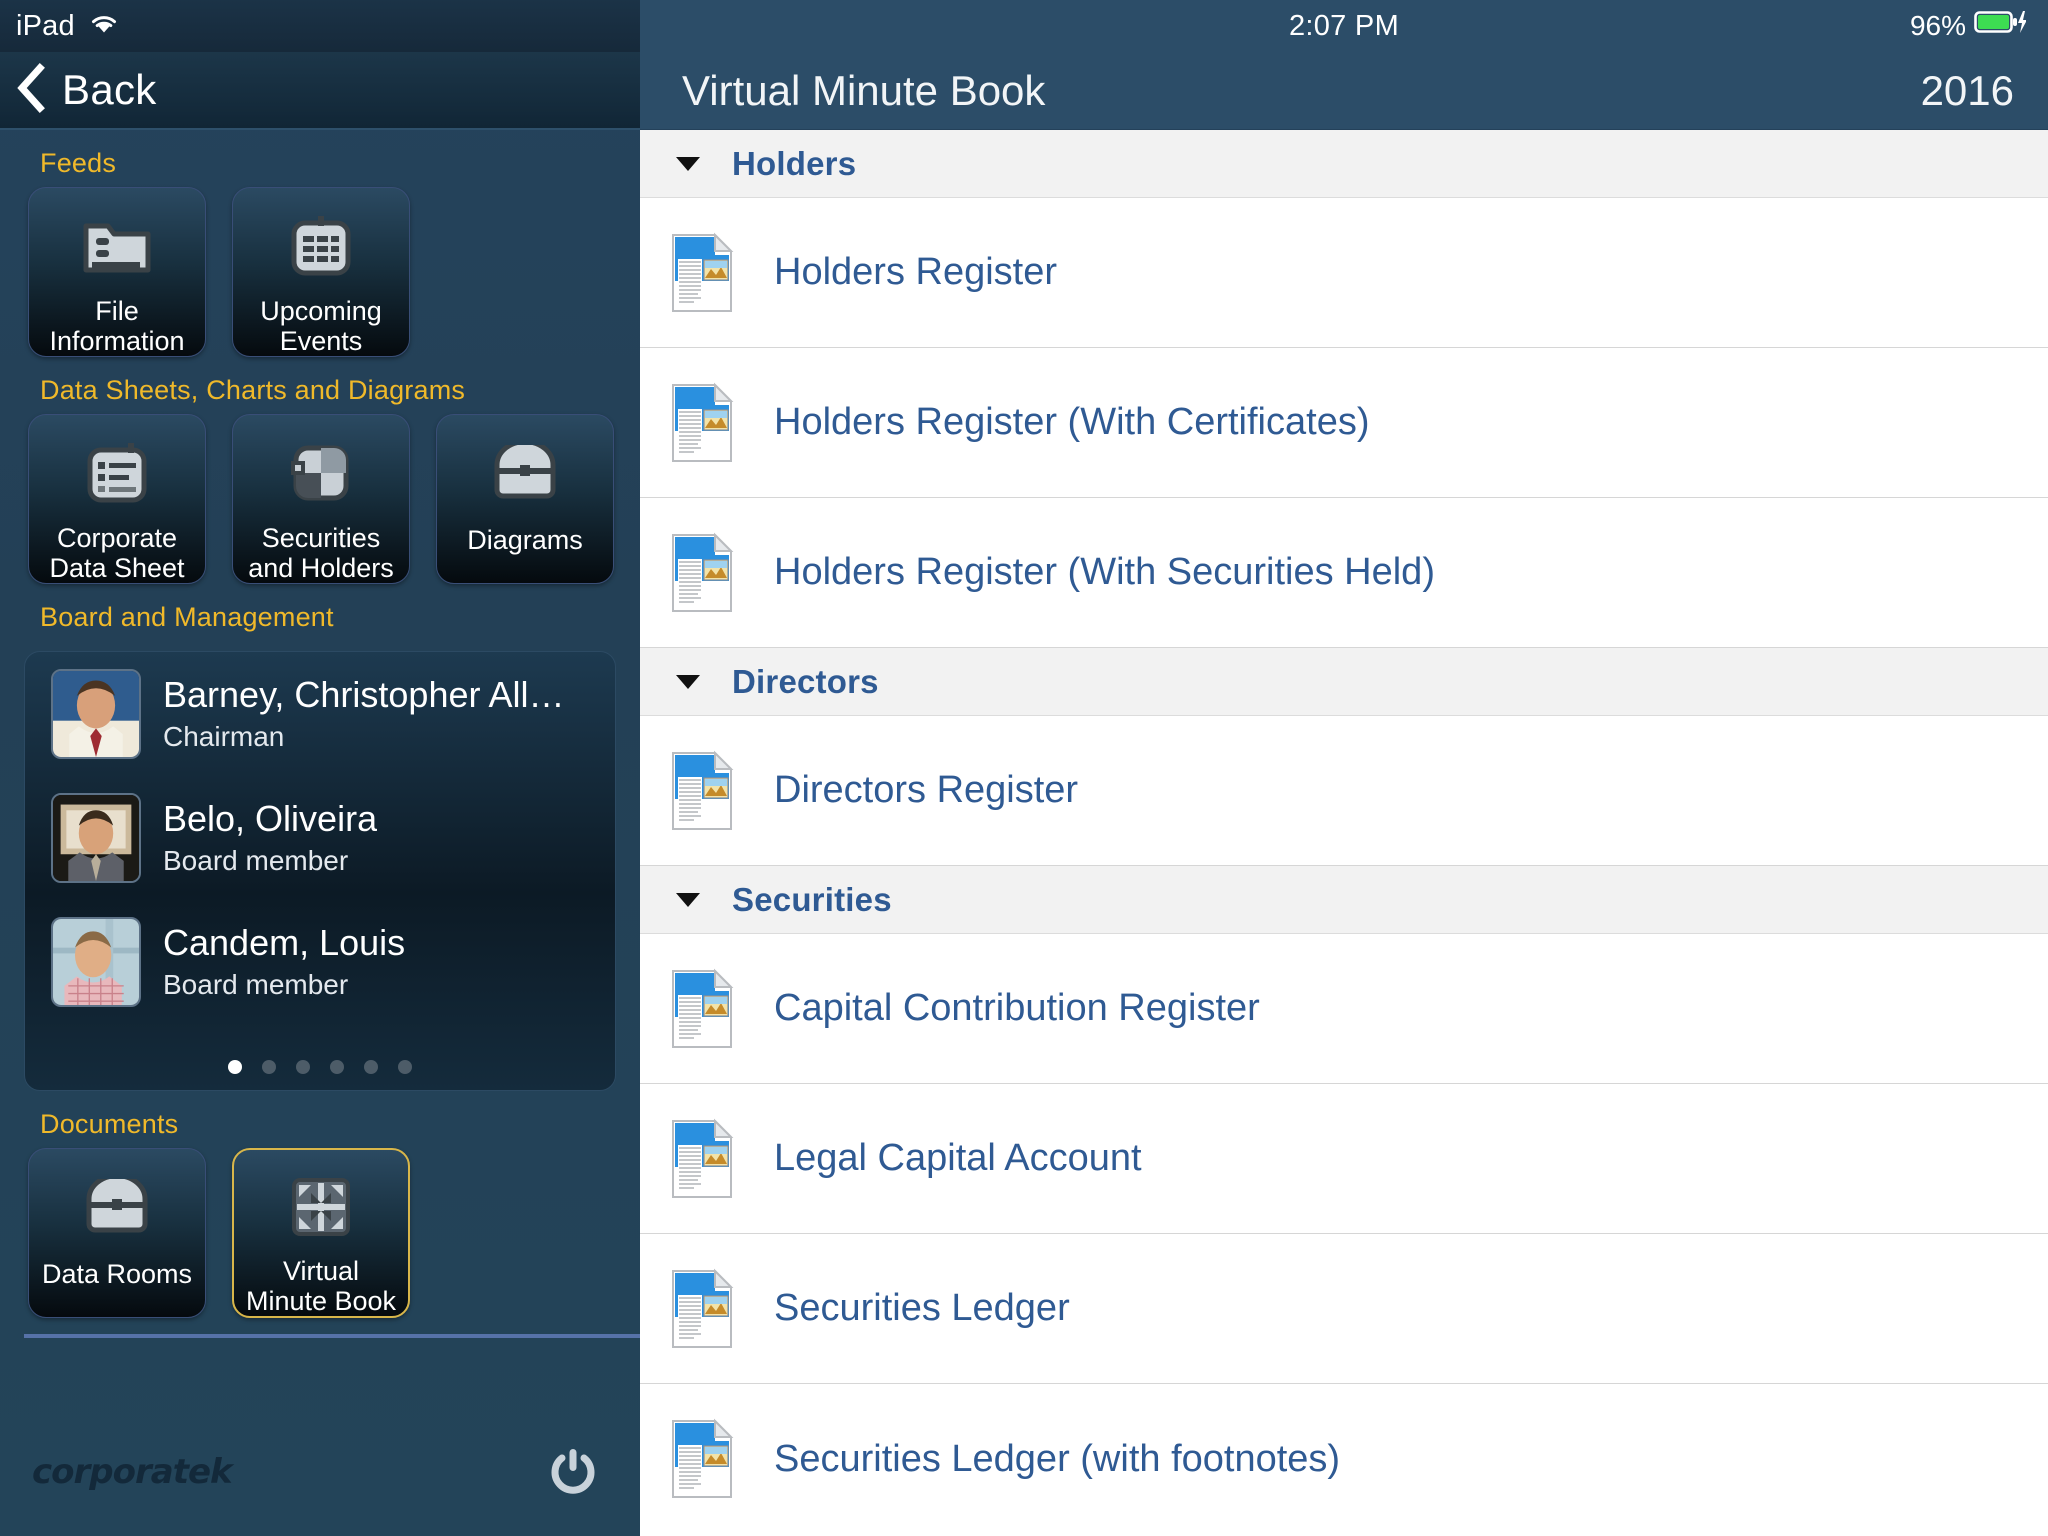  Describe the element at coordinates (320, 1481) in the screenshot. I see `sidebar-footer: corporatek` at that location.